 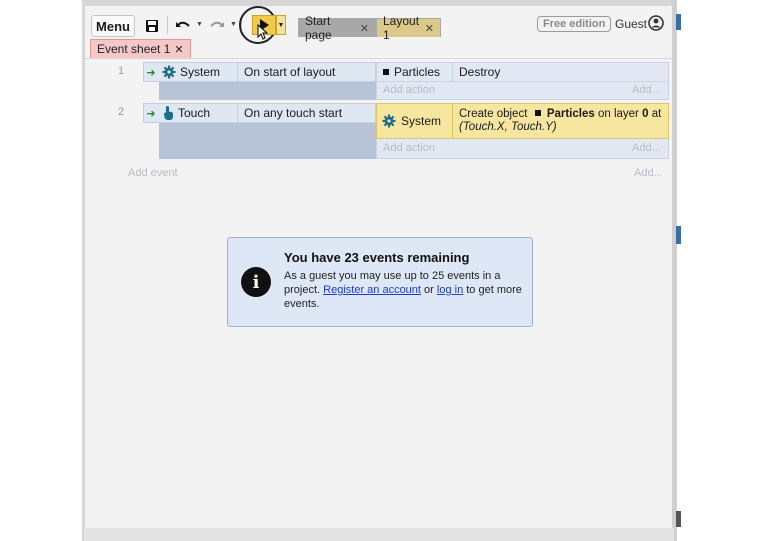 I want to click on condition-object: System, so click(x=198, y=72).